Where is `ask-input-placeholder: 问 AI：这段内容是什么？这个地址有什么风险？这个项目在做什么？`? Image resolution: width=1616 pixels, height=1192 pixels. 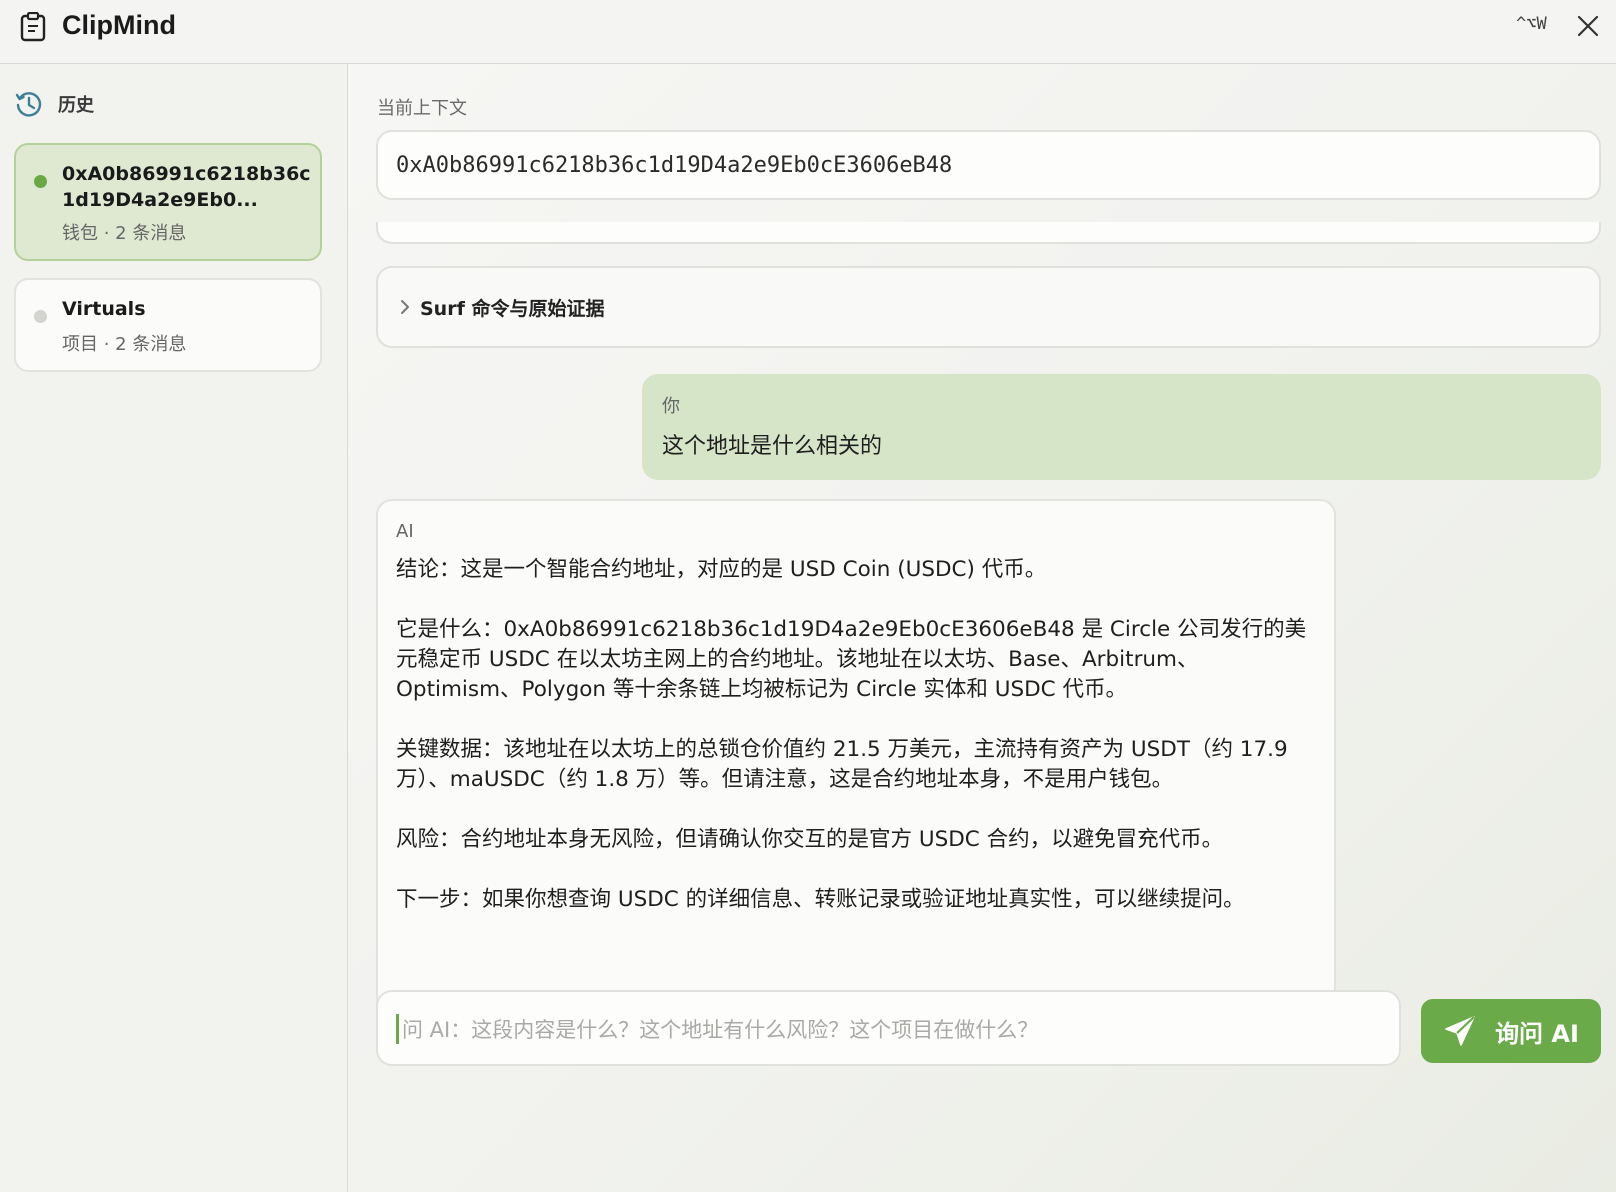
ask-input-placeholder: 问 AI：这段内容是什么？这个地址有什么风险？这个项目在做什么？ is located at coordinates (720, 1030).